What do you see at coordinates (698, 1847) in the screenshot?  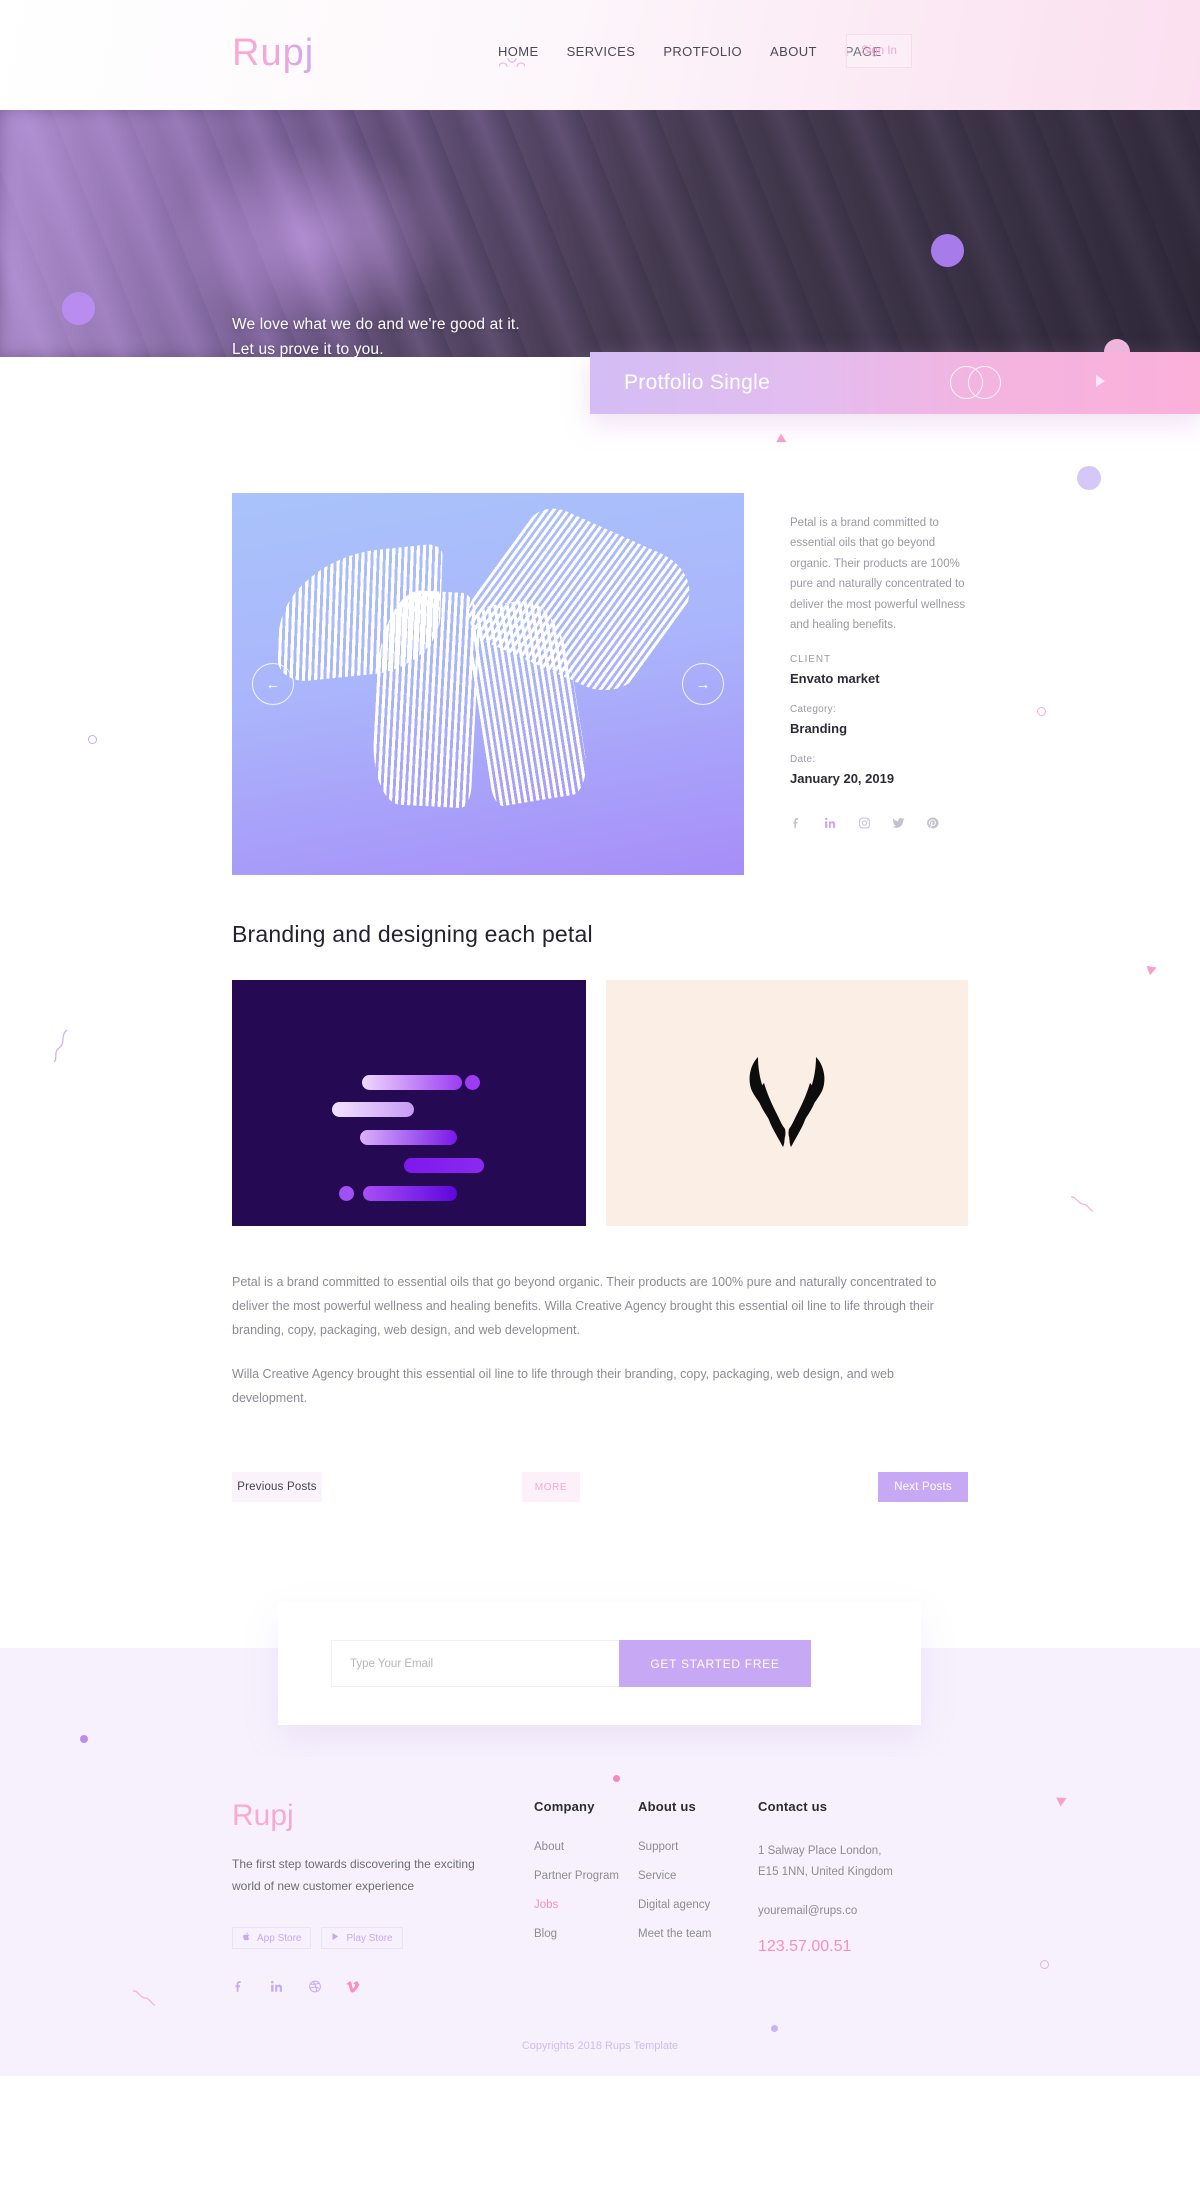 I see `footer-link-support: Support` at bounding box center [698, 1847].